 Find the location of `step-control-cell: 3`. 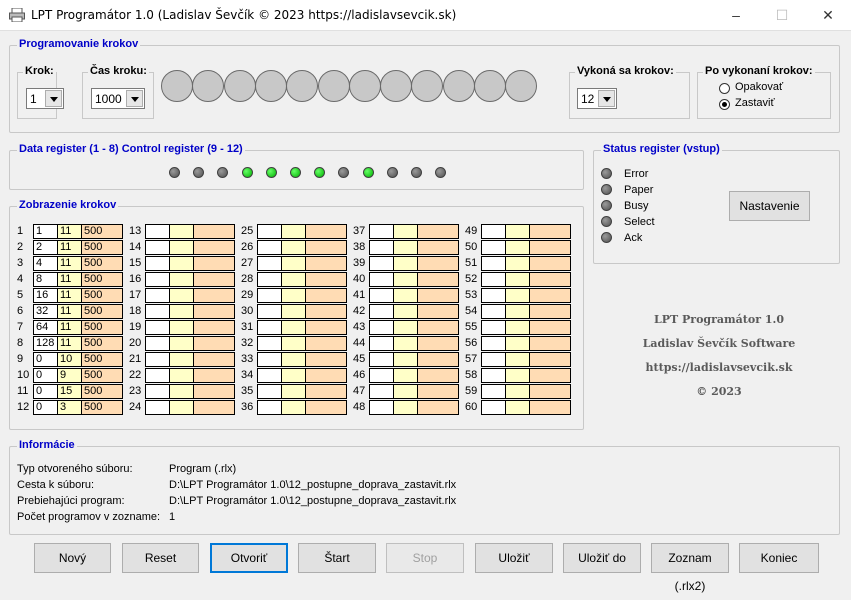

step-control-cell: 3 is located at coordinates (69, 407).